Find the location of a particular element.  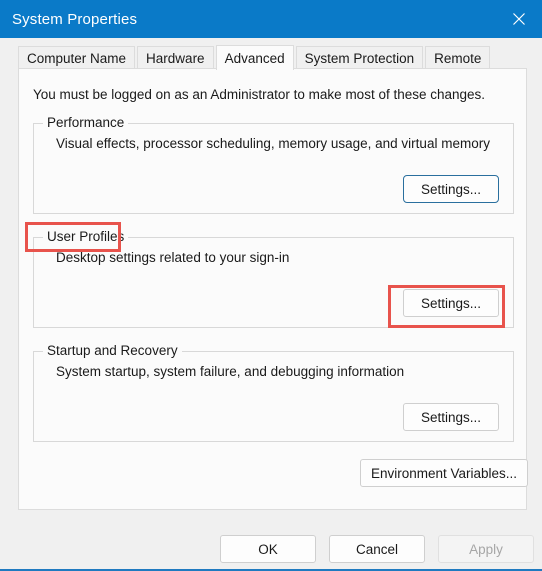

tab-label: System Protection is located at coordinates (359, 58).